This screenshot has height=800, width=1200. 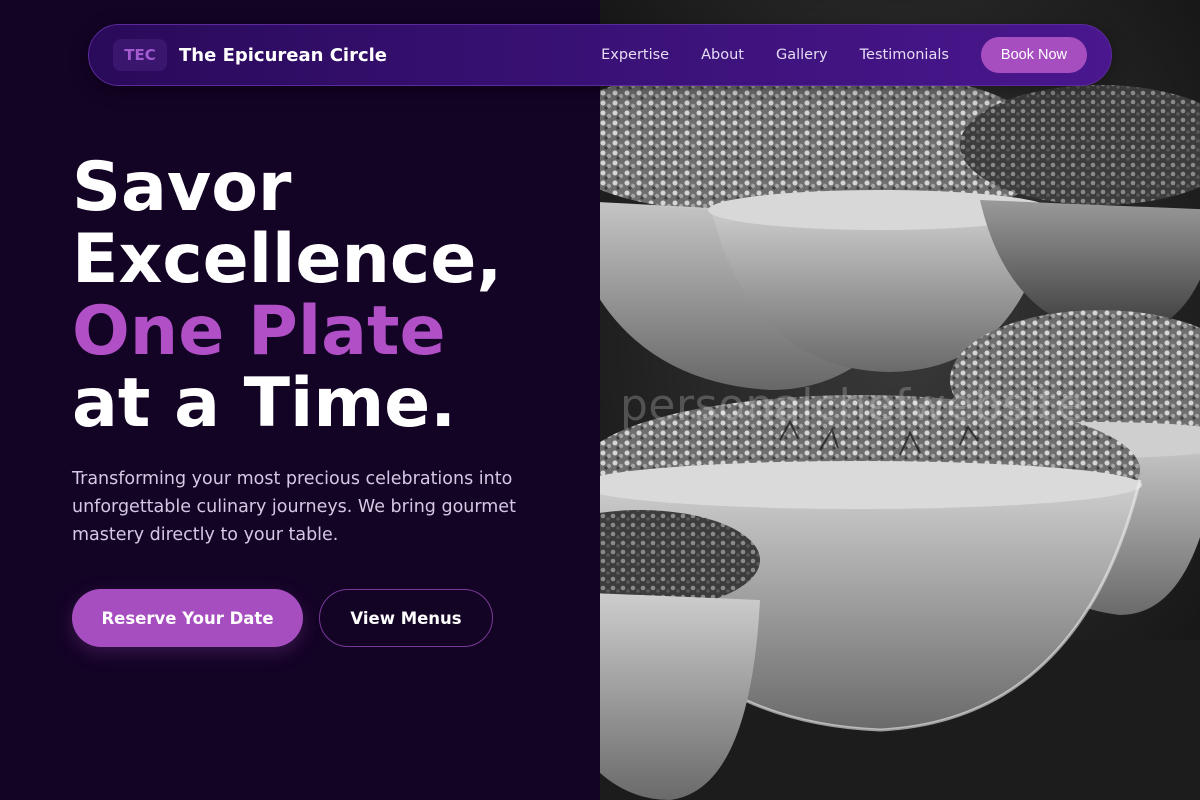 I want to click on hero-title-accent: One Plate, so click(x=259, y=331).